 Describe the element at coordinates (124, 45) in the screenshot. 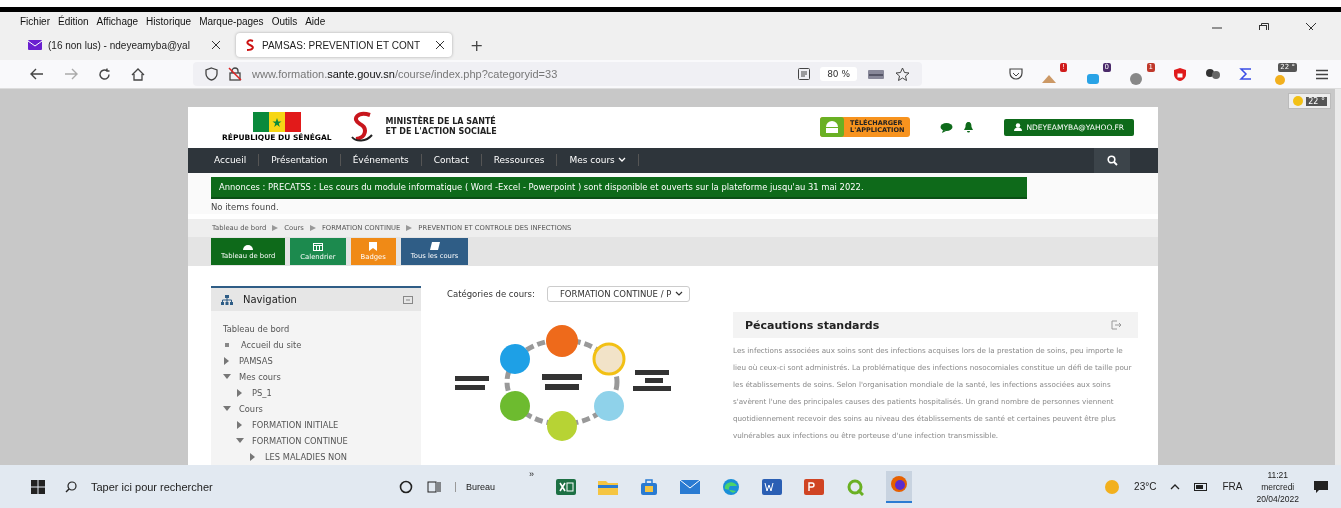

I see `browser-tab: (16 non lus) - ndeyeamyba@yal` at that location.